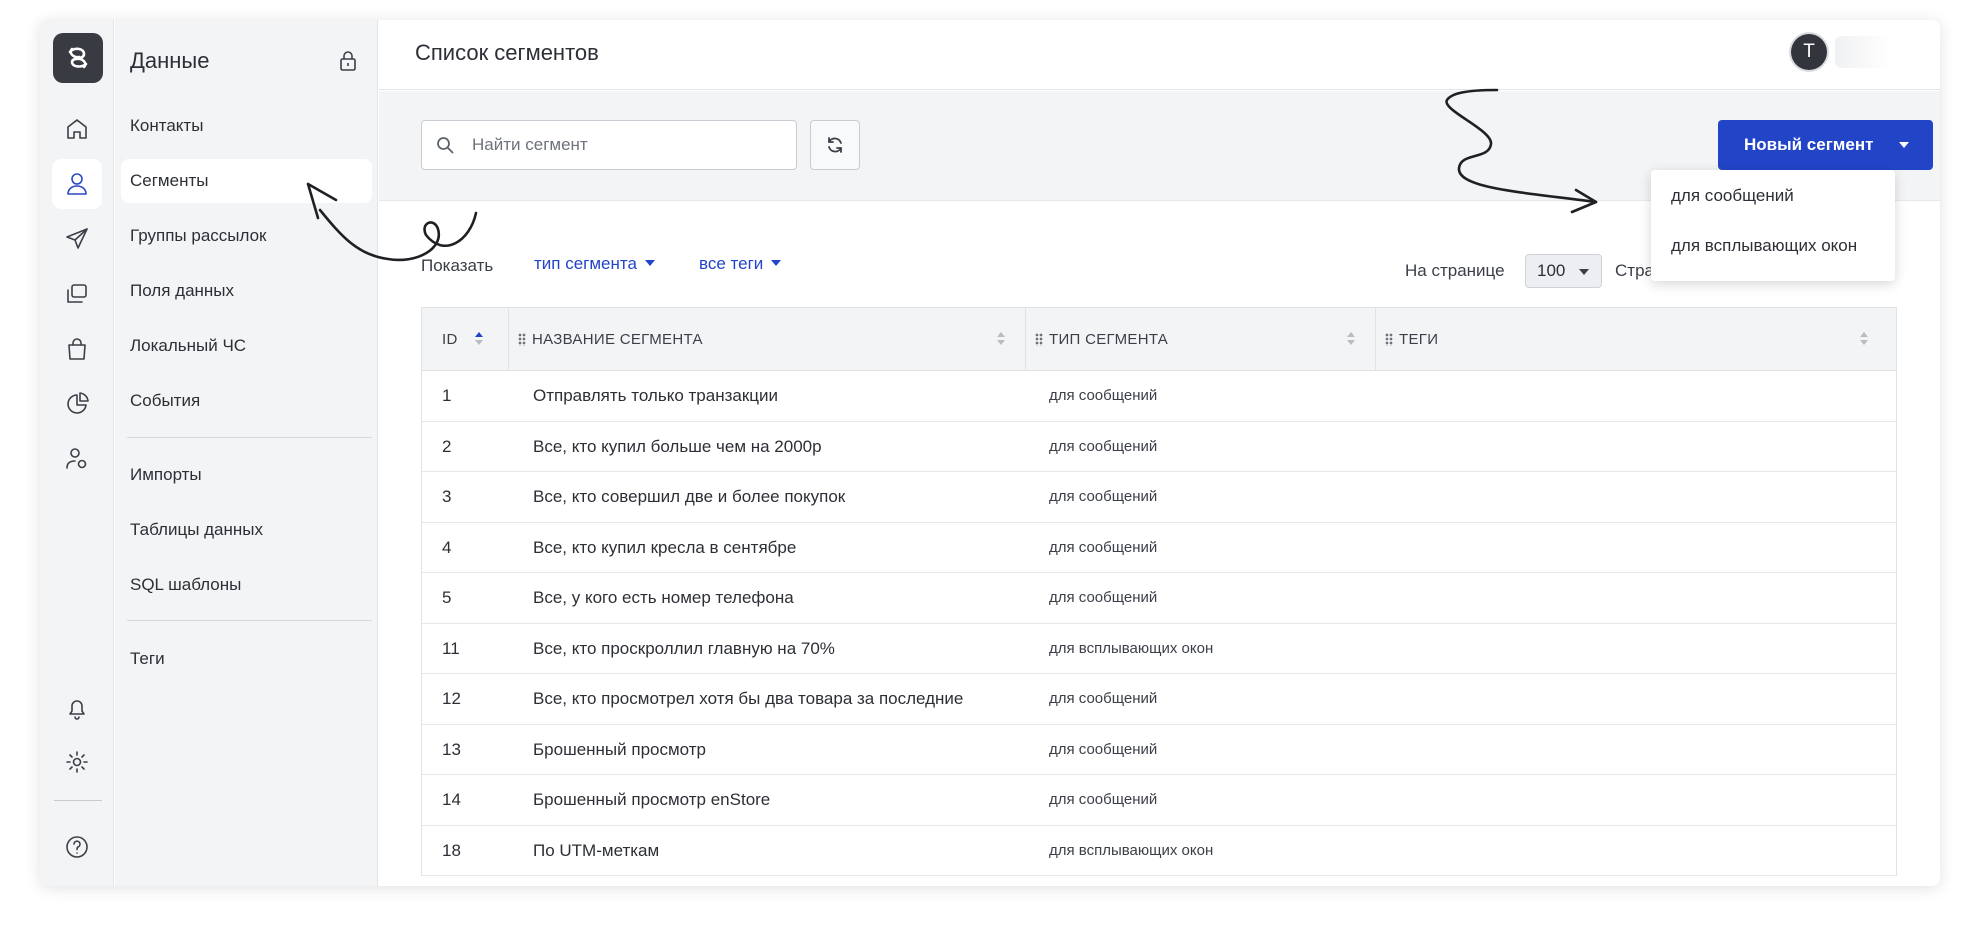 The image size is (1981, 946). I want to click on logo-icon, so click(78, 58).